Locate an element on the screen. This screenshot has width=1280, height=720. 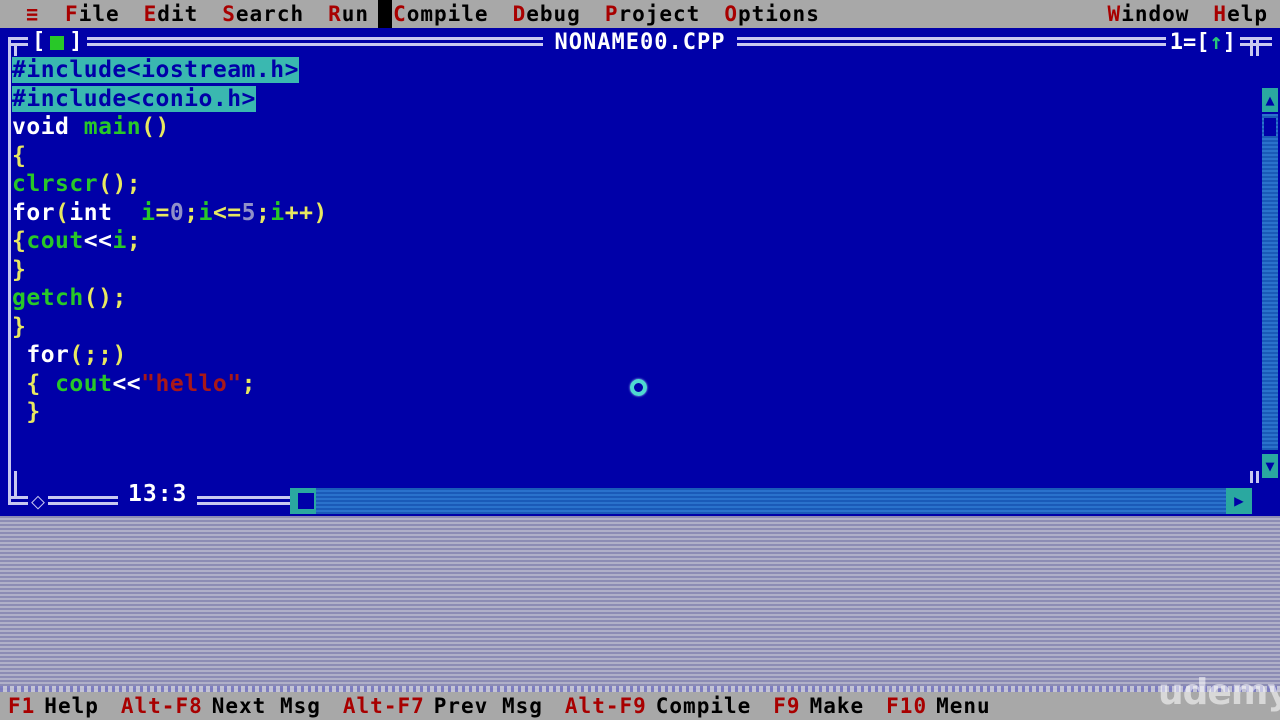
menu-run-hotkey: R is located at coordinates (335, 14).